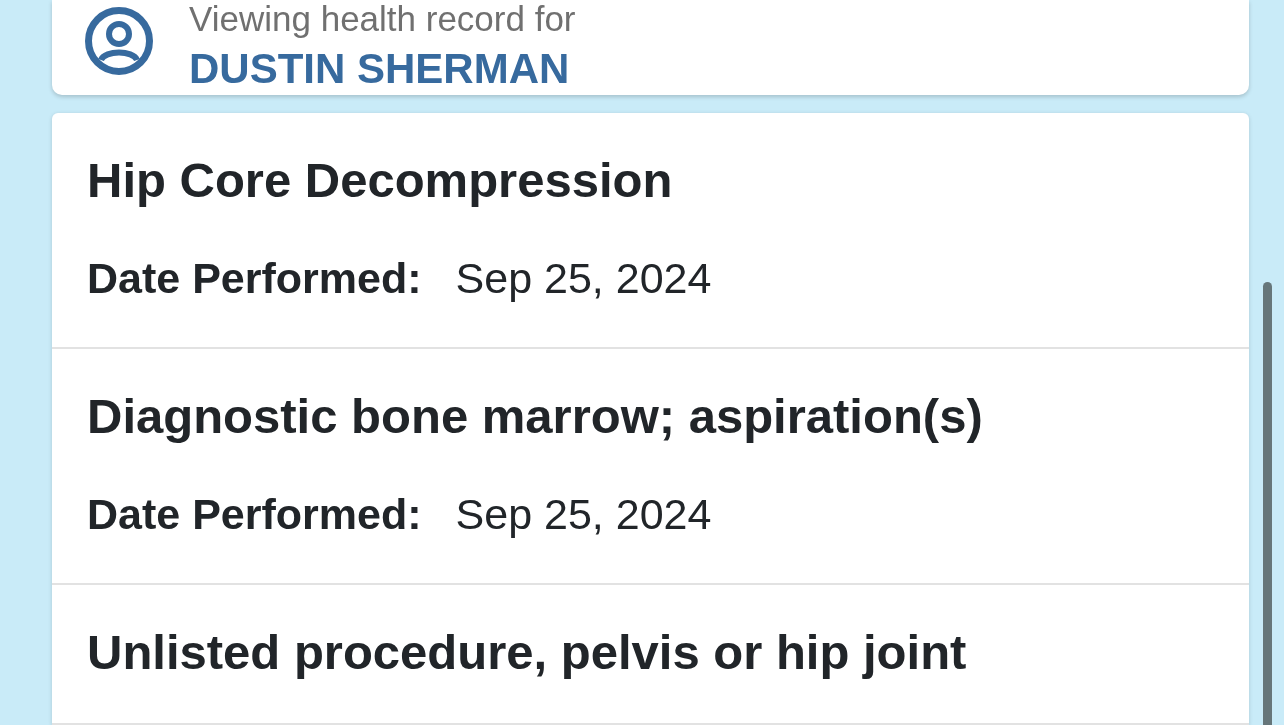 Image resolution: width=1284 pixels, height=725 pixels. Describe the element at coordinates (1267, 503) in the screenshot. I see `scrollbar` at that location.